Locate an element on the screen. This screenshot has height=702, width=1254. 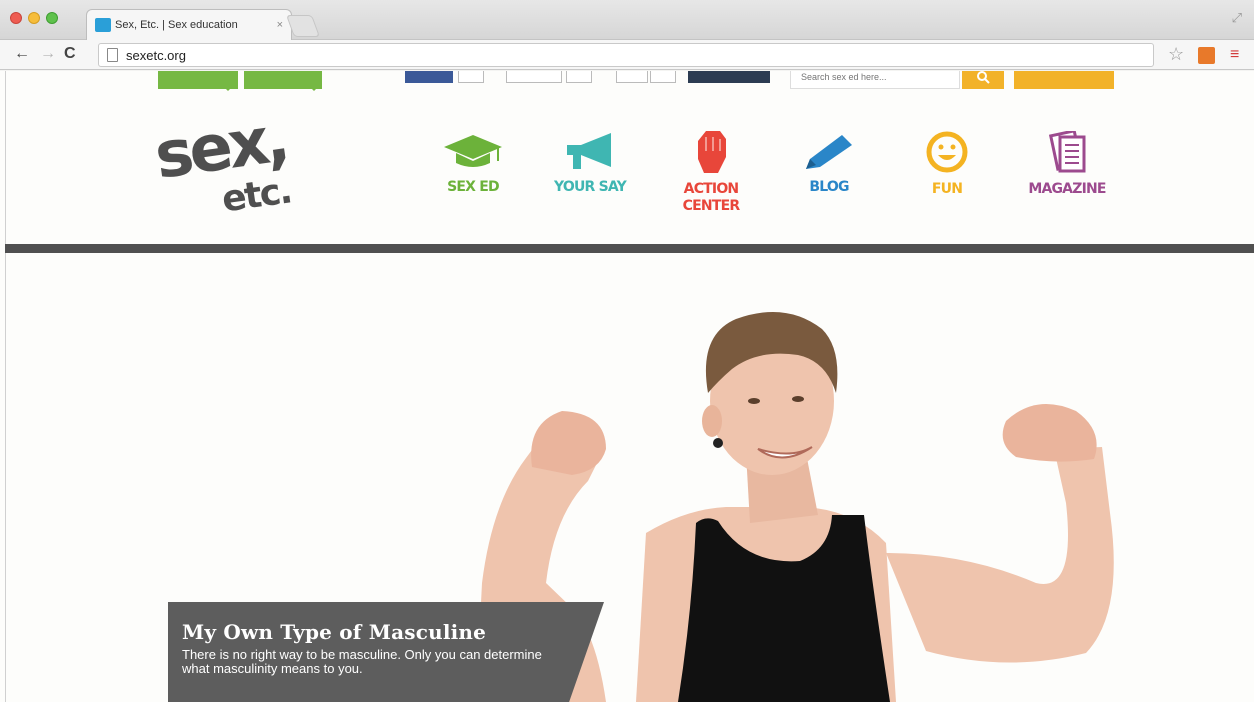
nav-label-blog: BLOG is located at coordinates (829, 187).